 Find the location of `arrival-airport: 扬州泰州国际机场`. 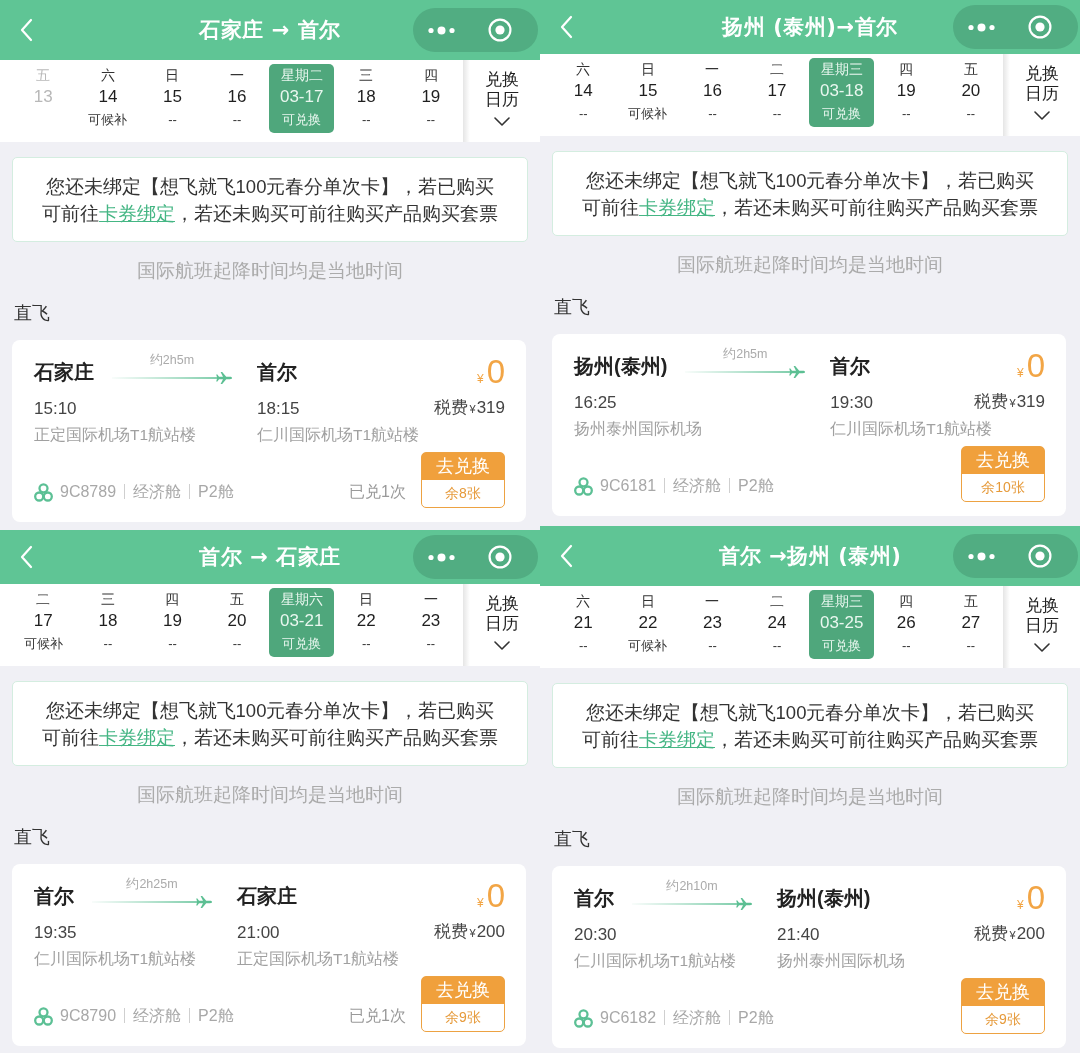

arrival-airport: 扬州泰州国际机场 is located at coordinates (841, 961).